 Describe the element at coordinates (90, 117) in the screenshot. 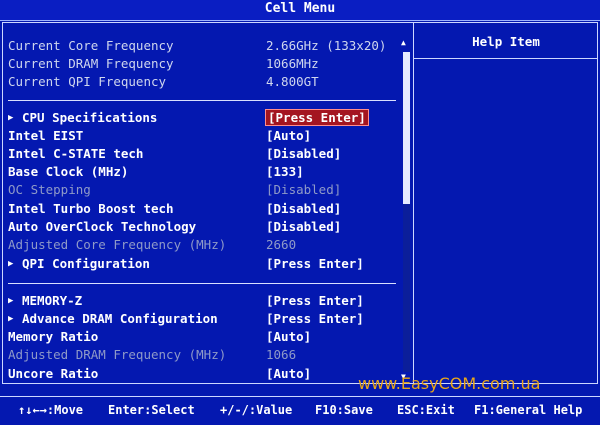

I see `item-label: CPU Specifications` at that location.